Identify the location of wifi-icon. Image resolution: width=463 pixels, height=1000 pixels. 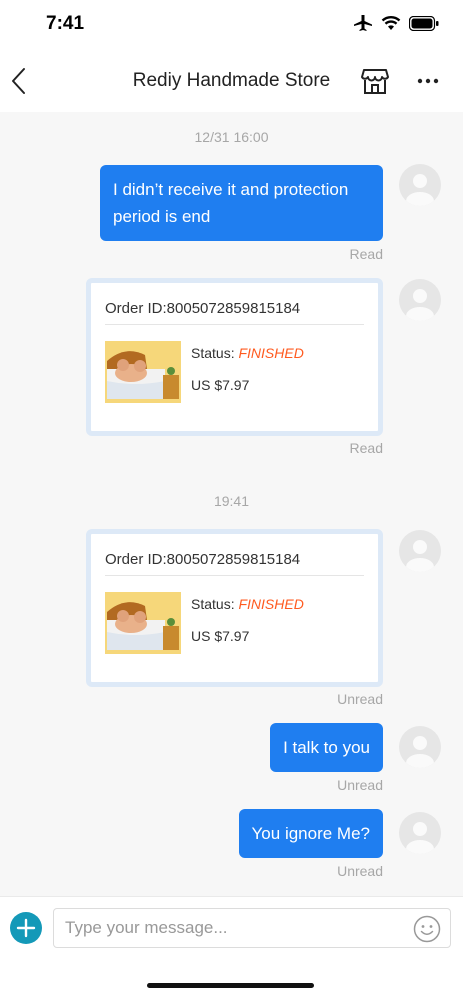
(391, 23).